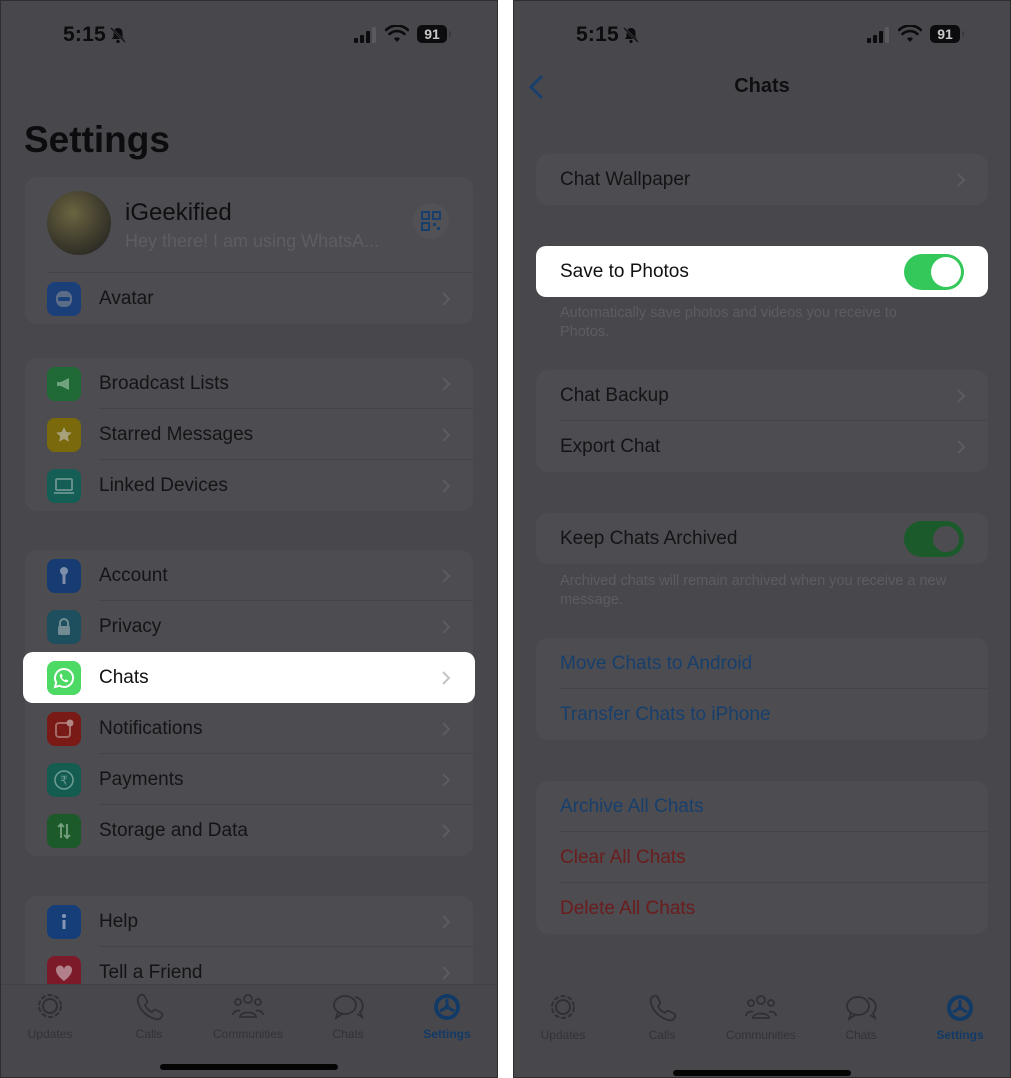 This screenshot has width=1011, height=1078. I want to click on archive-group: Keep Chats Archived, so click(762, 538).